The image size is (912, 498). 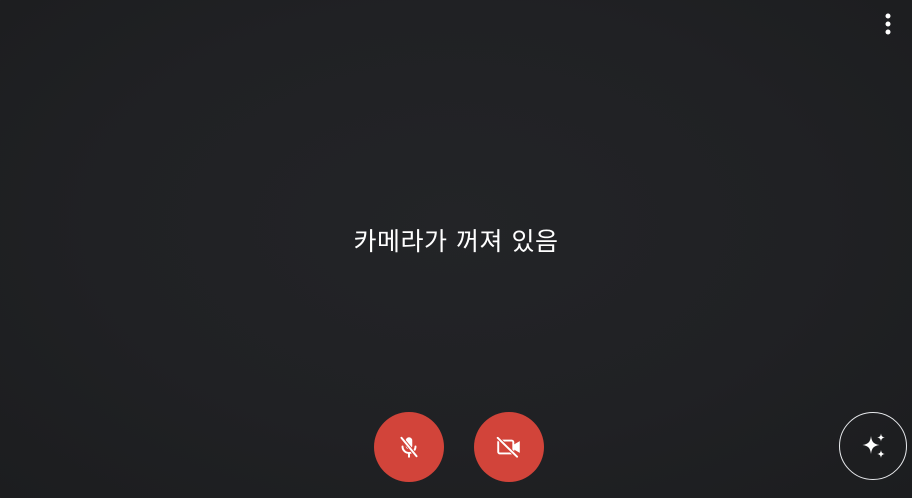 I want to click on sparkle-icon, so click(x=873, y=446).